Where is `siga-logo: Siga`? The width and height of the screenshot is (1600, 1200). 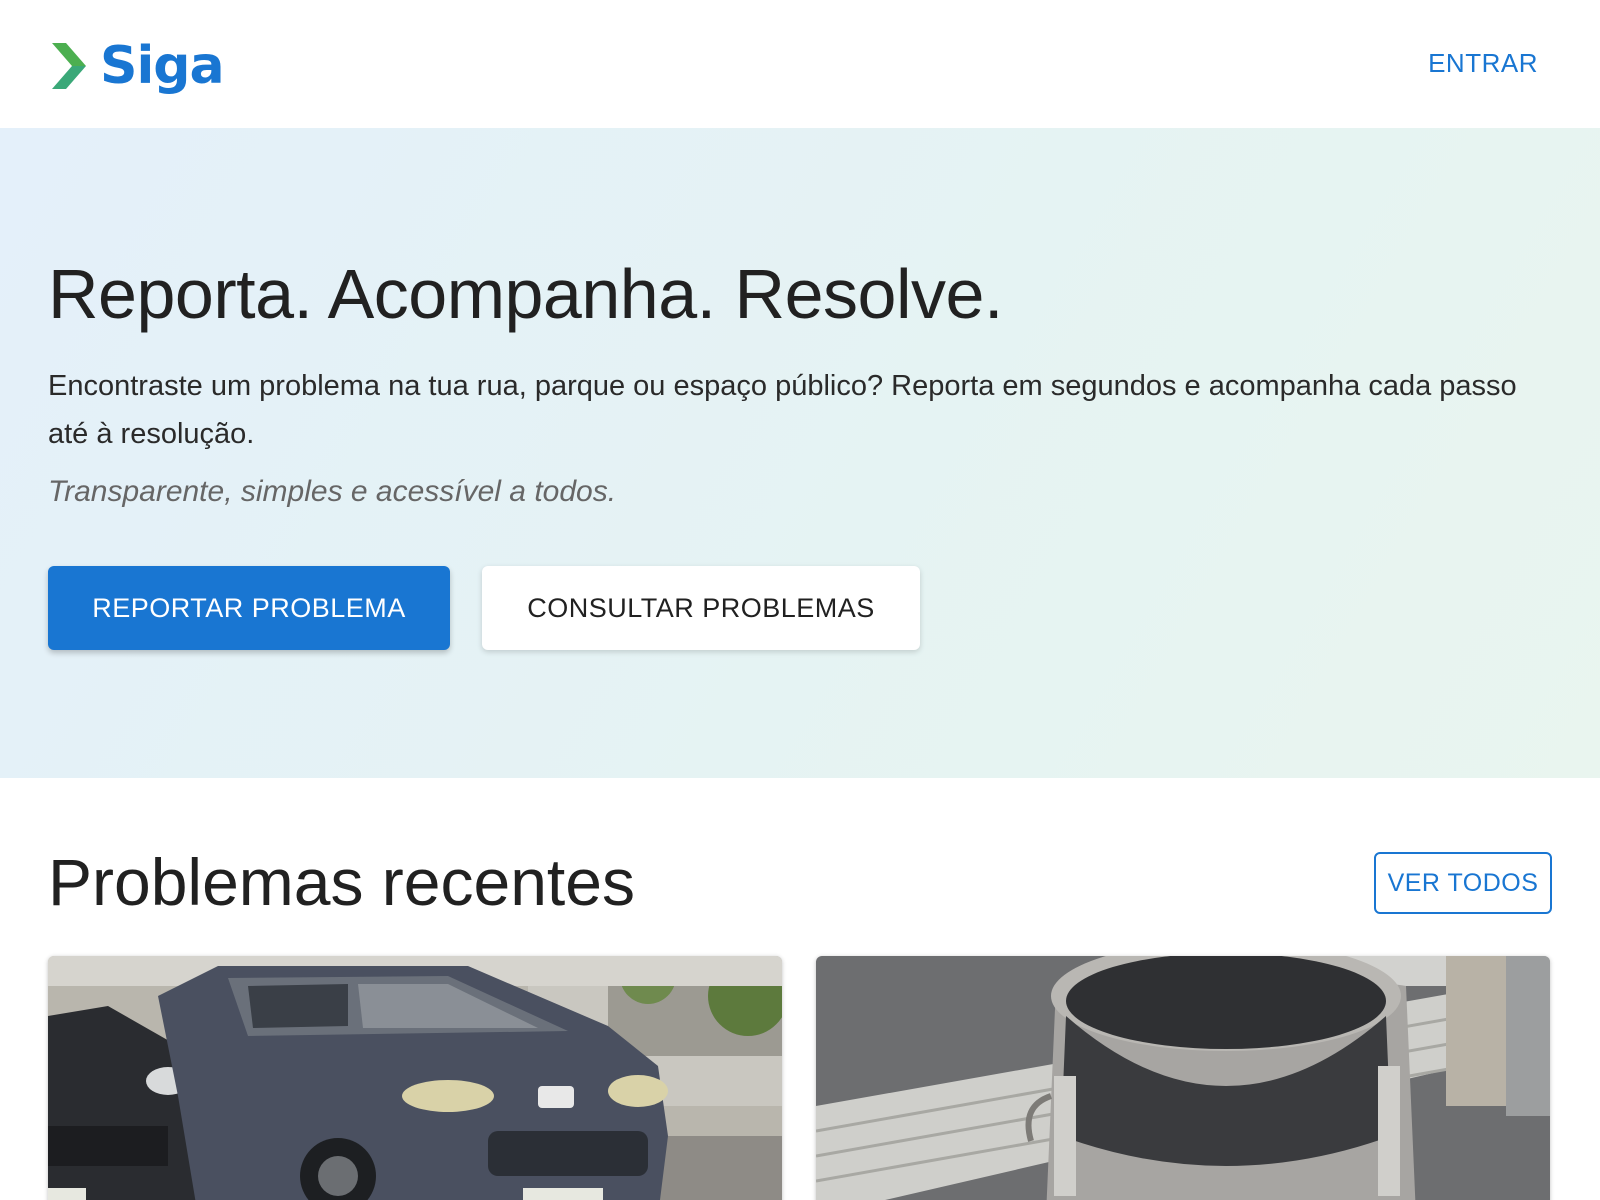 siga-logo: Siga is located at coordinates (136, 66).